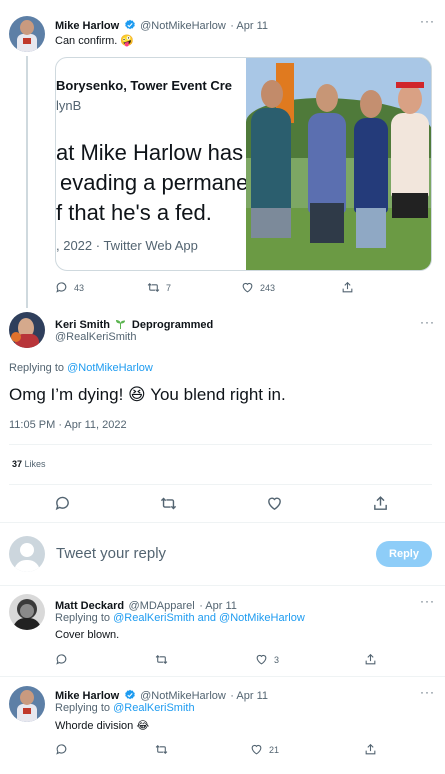 The height and width of the screenshot is (774, 445). What do you see at coordinates (82, 325) in the screenshot?
I see `author-name: Keri Smith` at bounding box center [82, 325].